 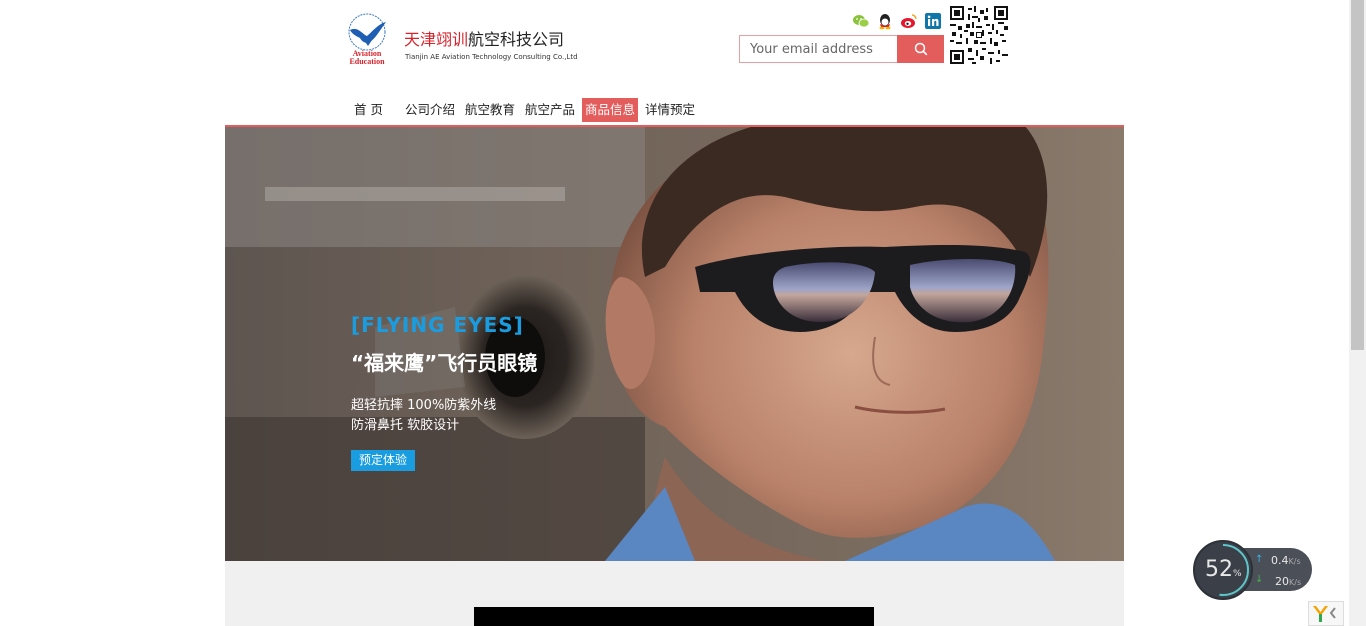 What do you see at coordinates (424, 405) in the screenshot?
I see `hero-feature-line-1: 超轻抗摔 100%防紫外线` at bounding box center [424, 405].